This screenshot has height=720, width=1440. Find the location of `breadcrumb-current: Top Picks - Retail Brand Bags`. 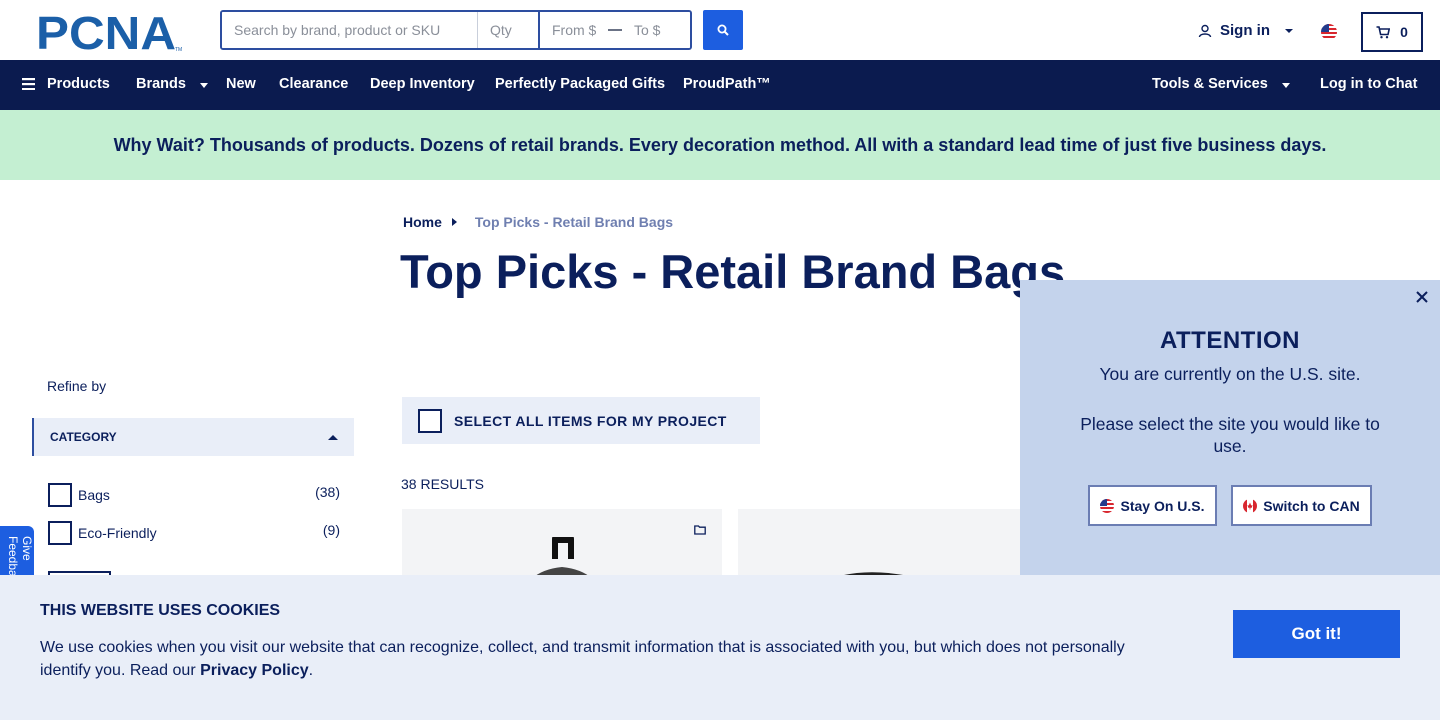

breadcrumb-current: Top Picks - Retail Brand Bags is located at coordinates (574, 222).